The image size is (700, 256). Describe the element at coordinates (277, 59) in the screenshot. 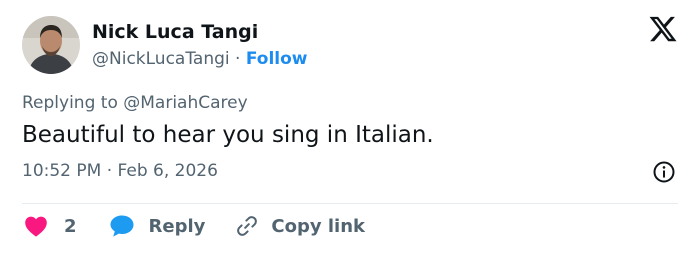

I see `follow-button: Follow` at that location.